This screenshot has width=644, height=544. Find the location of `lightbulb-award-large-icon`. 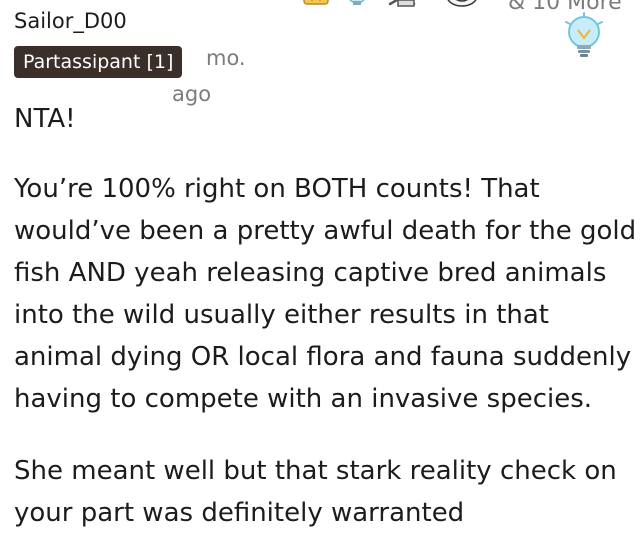

lightbulb-award-large-icon is located at coordinates (584, 38).